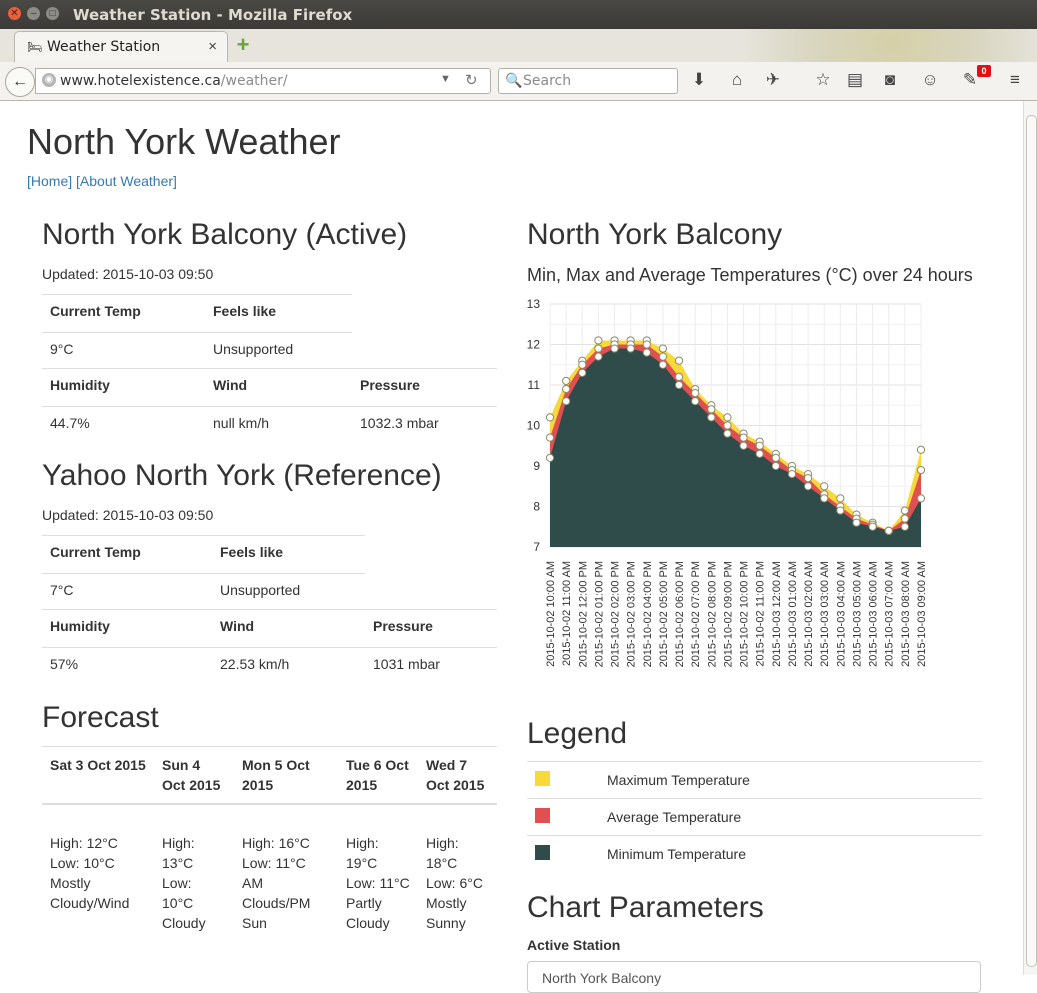  What do you see at coordinates (123, 313) in the screenshot?
I see `current-temp-header: Current Temp` at bounding box center [123, 313].